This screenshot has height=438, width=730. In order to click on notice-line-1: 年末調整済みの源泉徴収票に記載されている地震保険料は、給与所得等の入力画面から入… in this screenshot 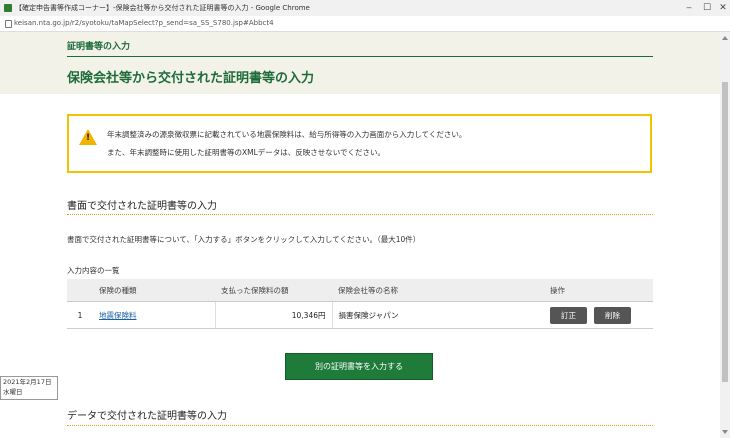, I will do `click(287, 134)`.